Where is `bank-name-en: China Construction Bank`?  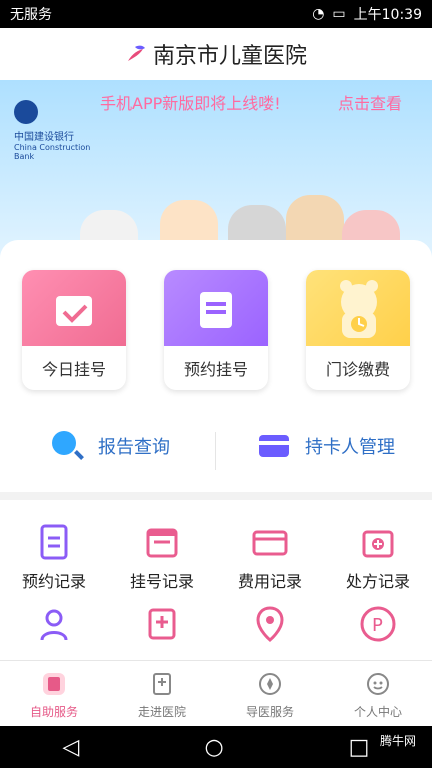
bank-name-en: China Construction Bank is located at coordinates (52, 152).